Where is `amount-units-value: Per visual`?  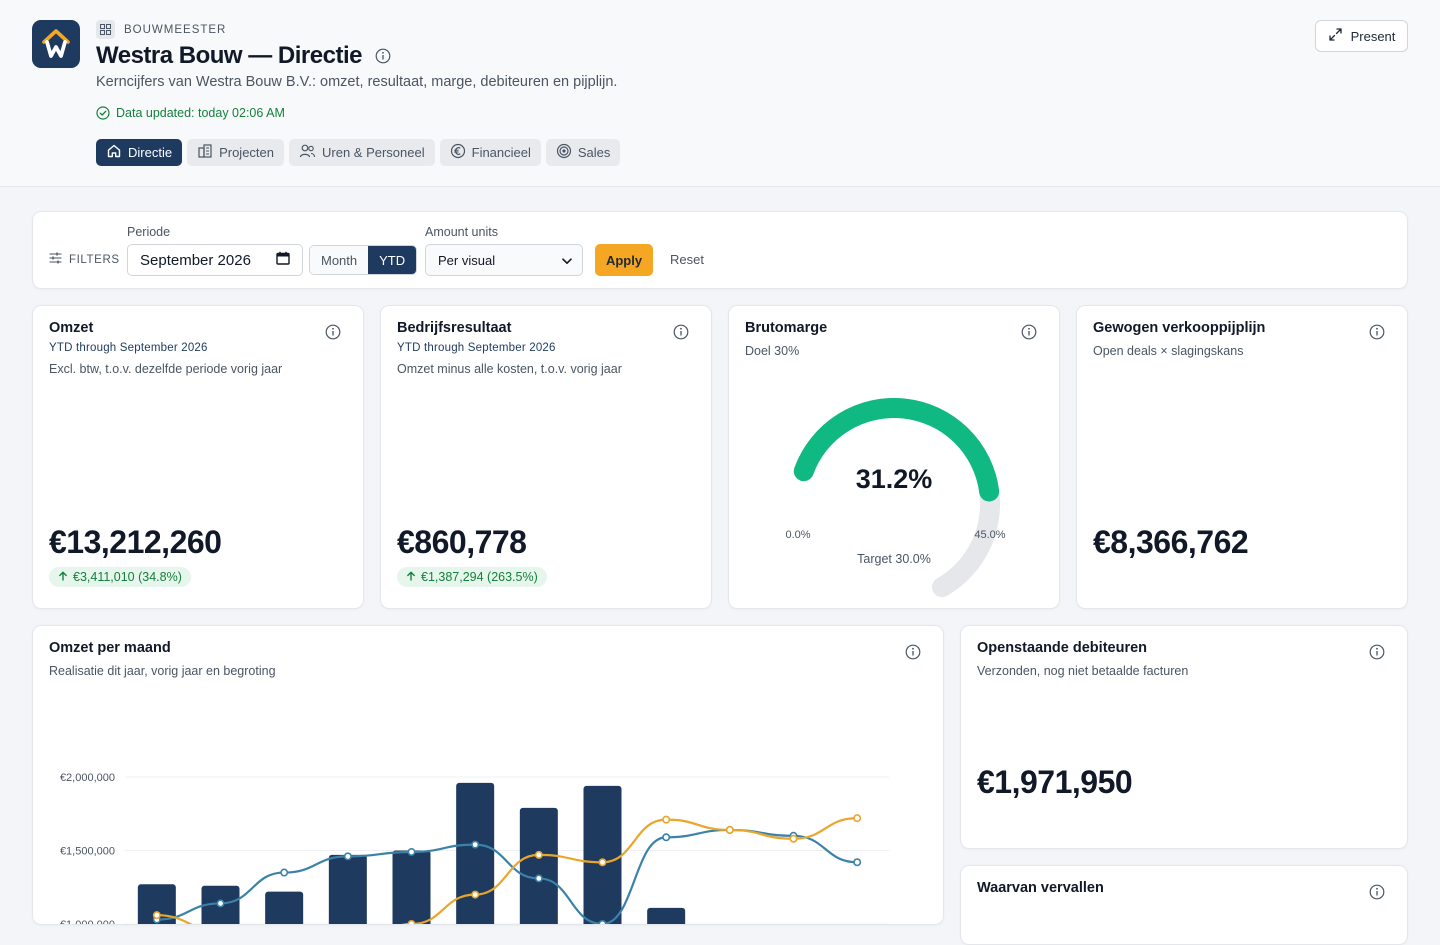
amount-units-value: Per visual is located at coordinates (467, 260).